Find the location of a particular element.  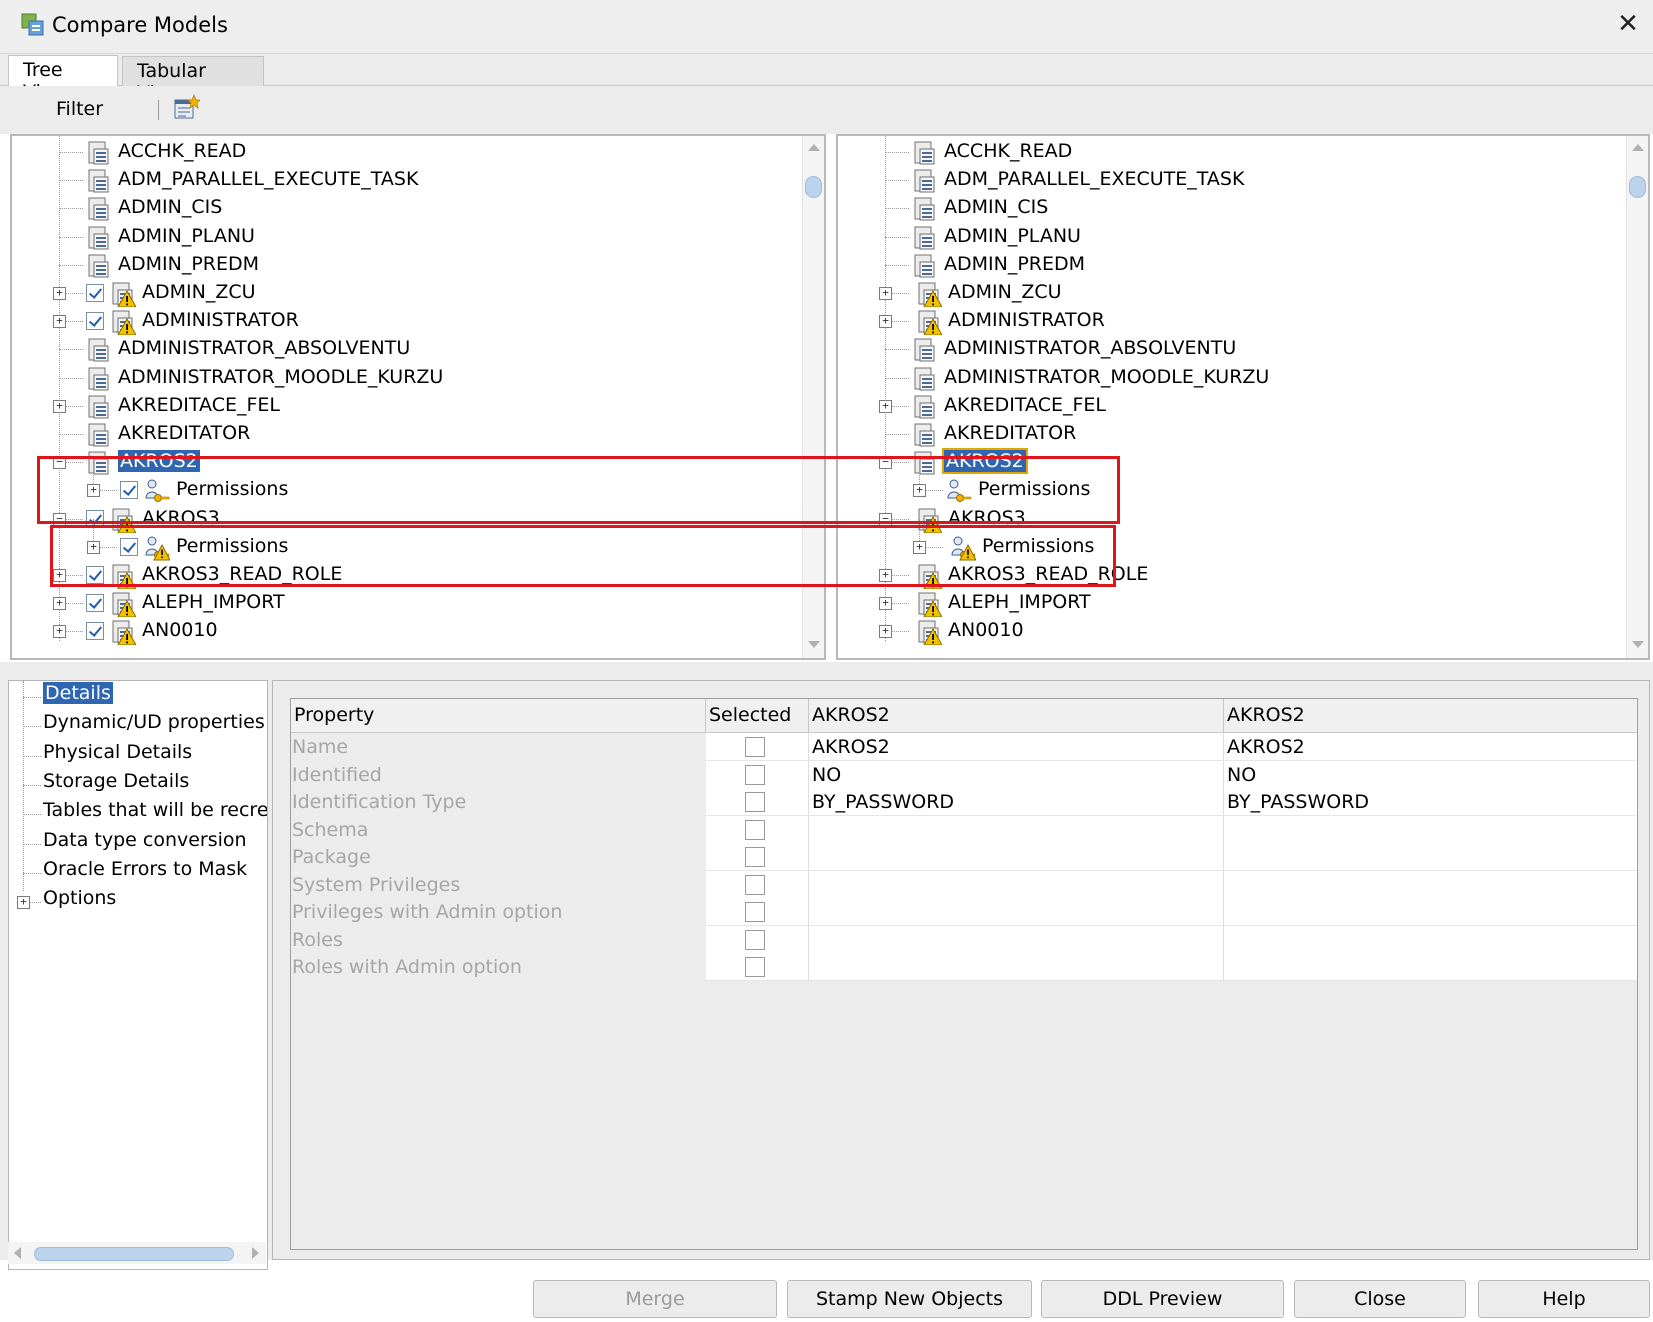

close-icon: ✕ is located at coordinates (1628, 24).